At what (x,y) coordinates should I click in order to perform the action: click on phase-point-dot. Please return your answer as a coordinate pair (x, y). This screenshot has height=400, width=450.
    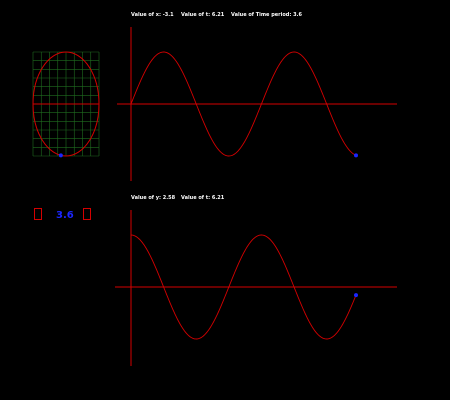
    Looking at the image, I should click on (60, 155).